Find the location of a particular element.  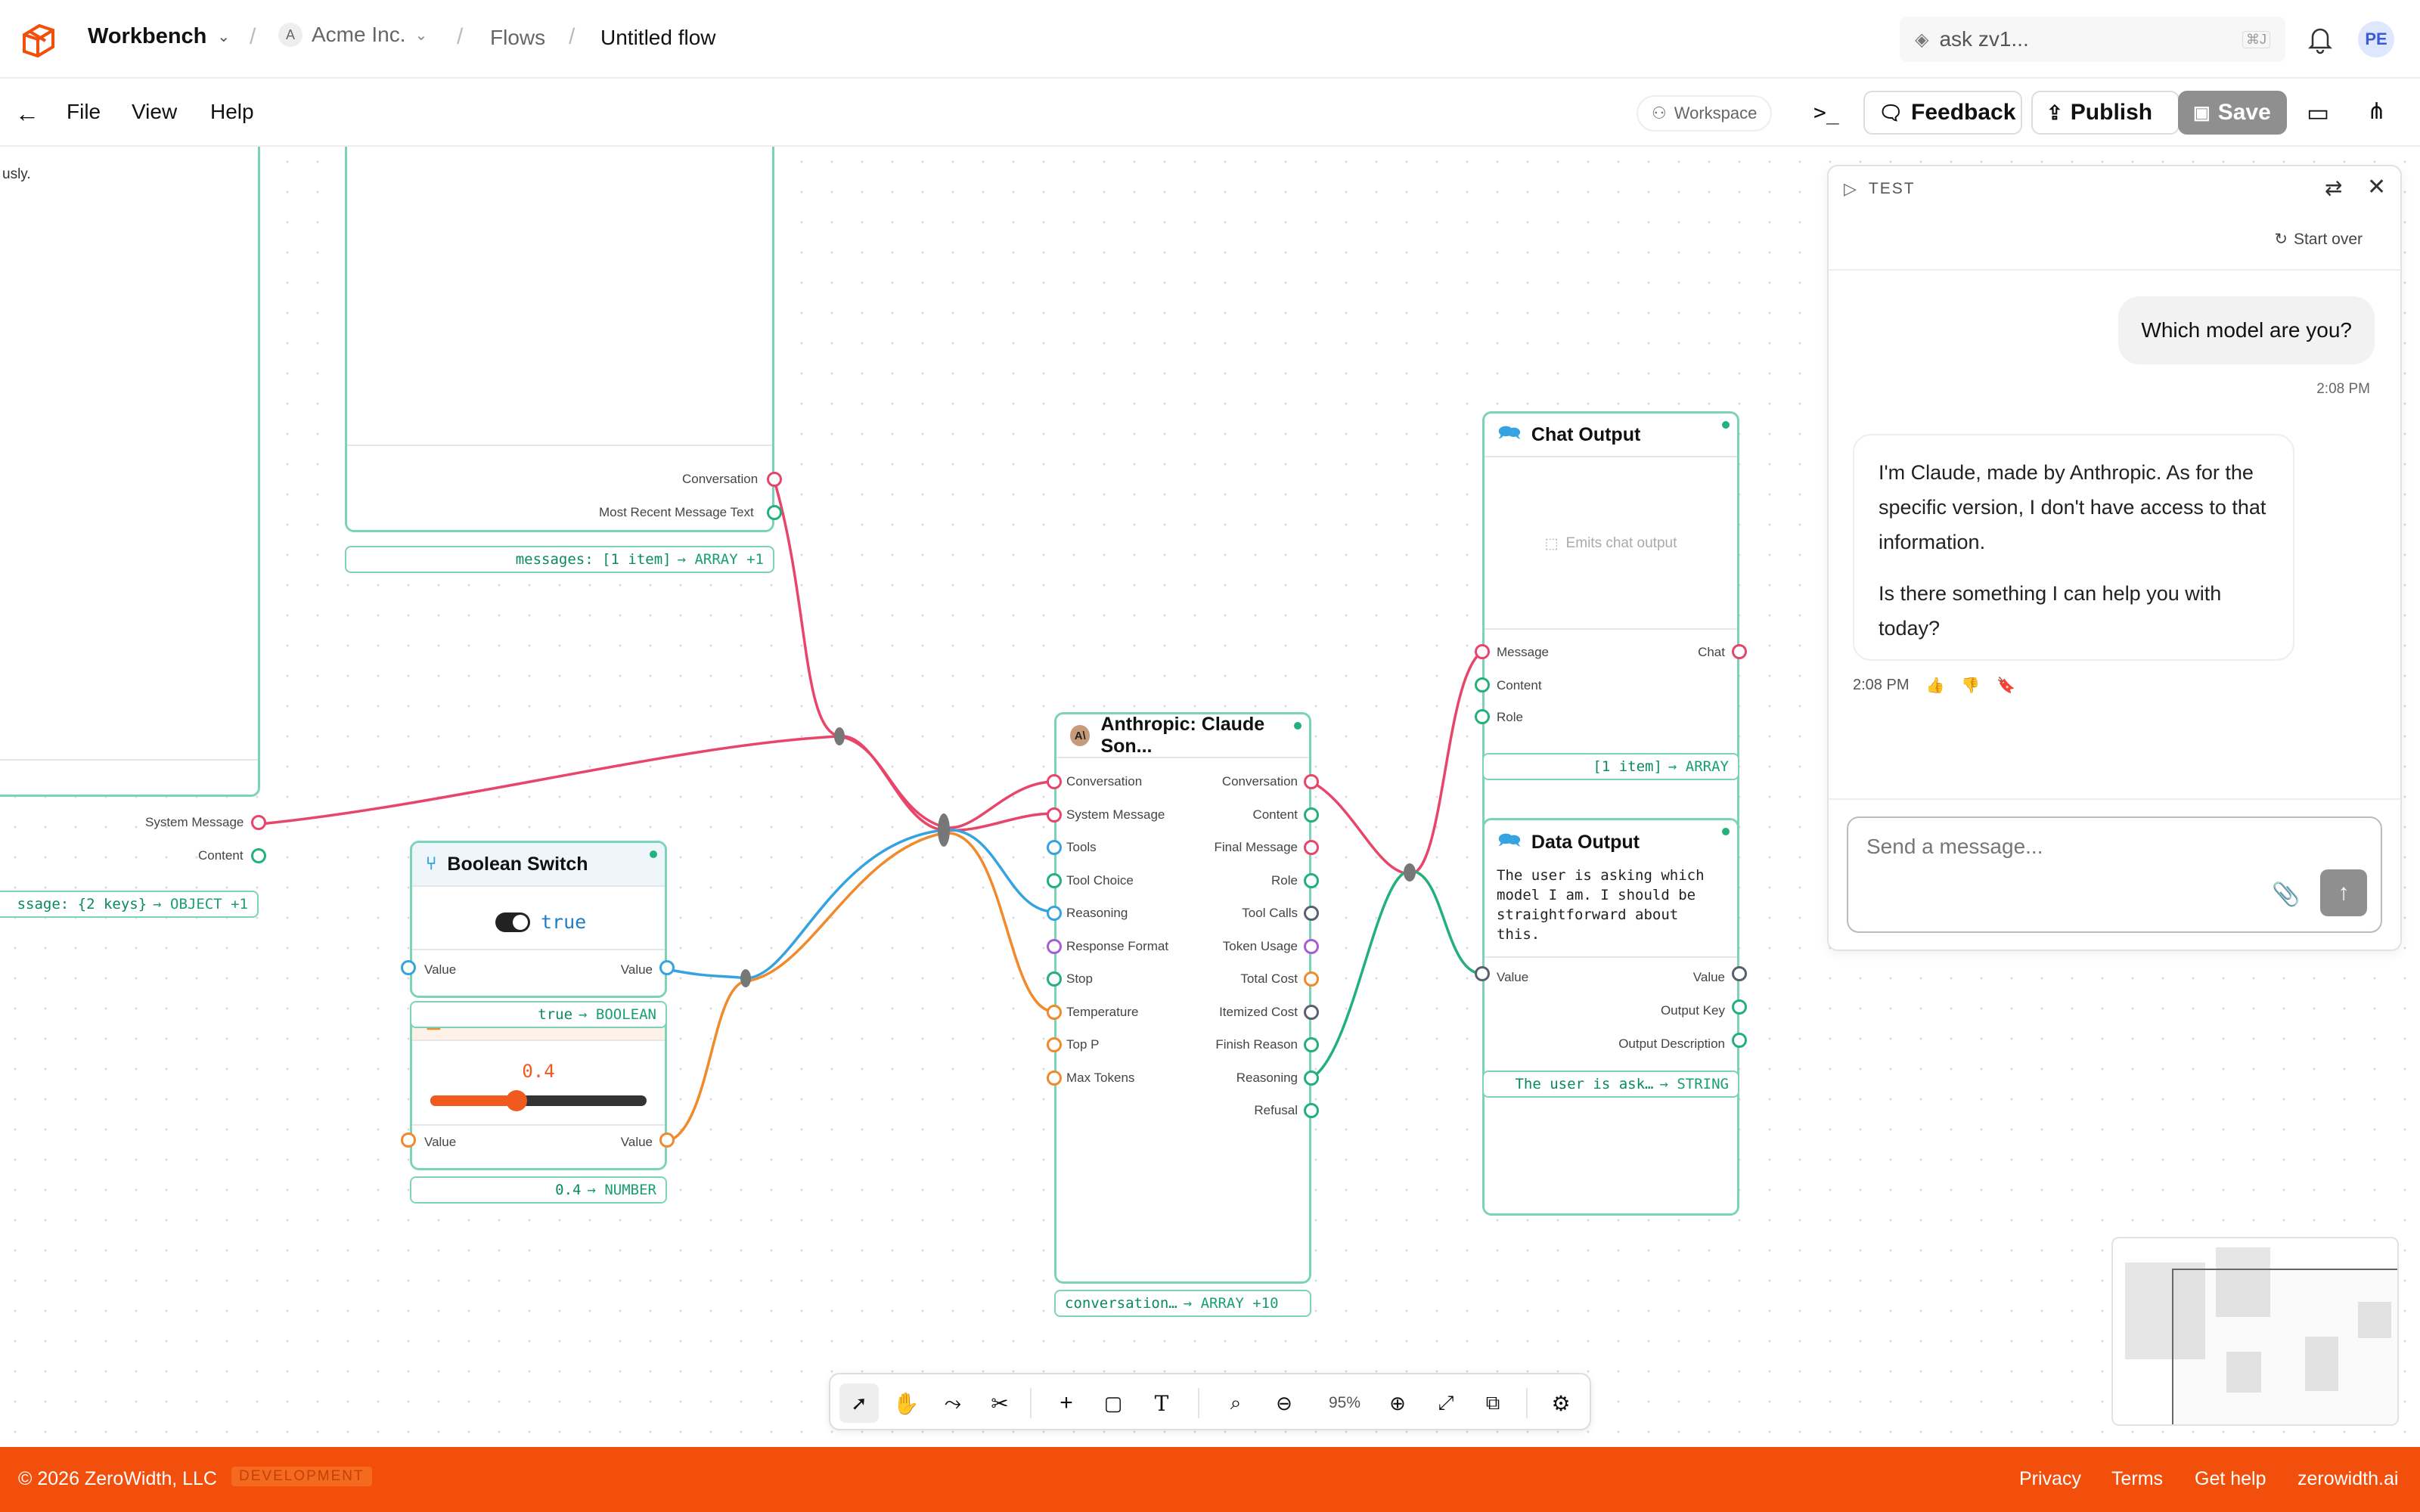

zoom-level: 95% is located at coordinates (1344, 1403).